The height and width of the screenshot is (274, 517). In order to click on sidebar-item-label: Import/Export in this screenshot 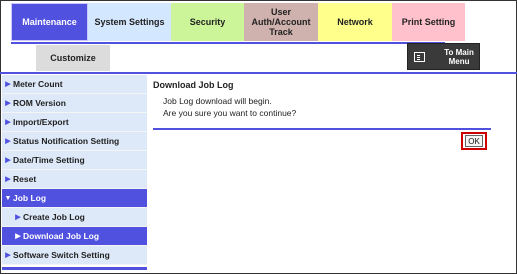, I will do `click(41, 122)`.